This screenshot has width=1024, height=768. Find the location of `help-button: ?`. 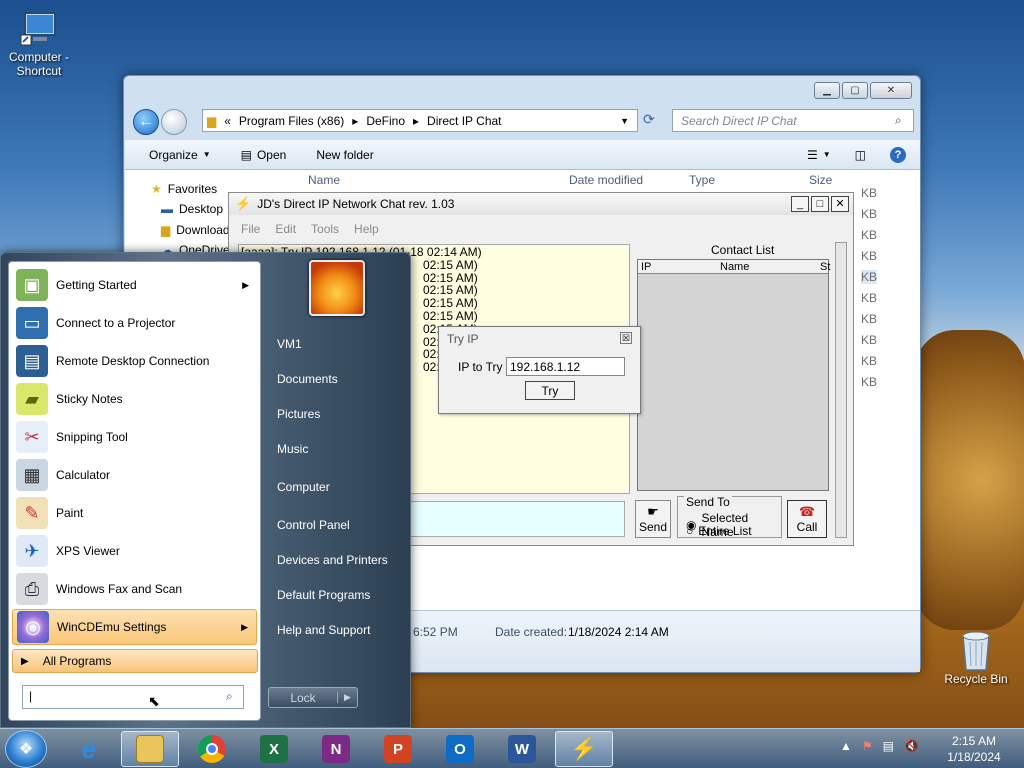

help-button: ? is located at coordinates (898, 154).